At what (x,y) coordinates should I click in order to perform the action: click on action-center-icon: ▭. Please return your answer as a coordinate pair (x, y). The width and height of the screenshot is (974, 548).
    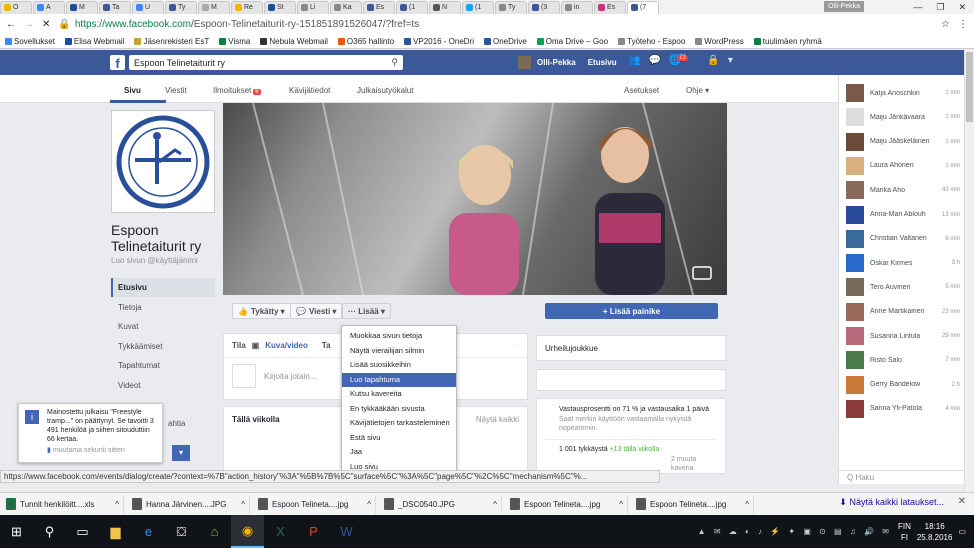
    Looking at the image, I should click on (962, 531).